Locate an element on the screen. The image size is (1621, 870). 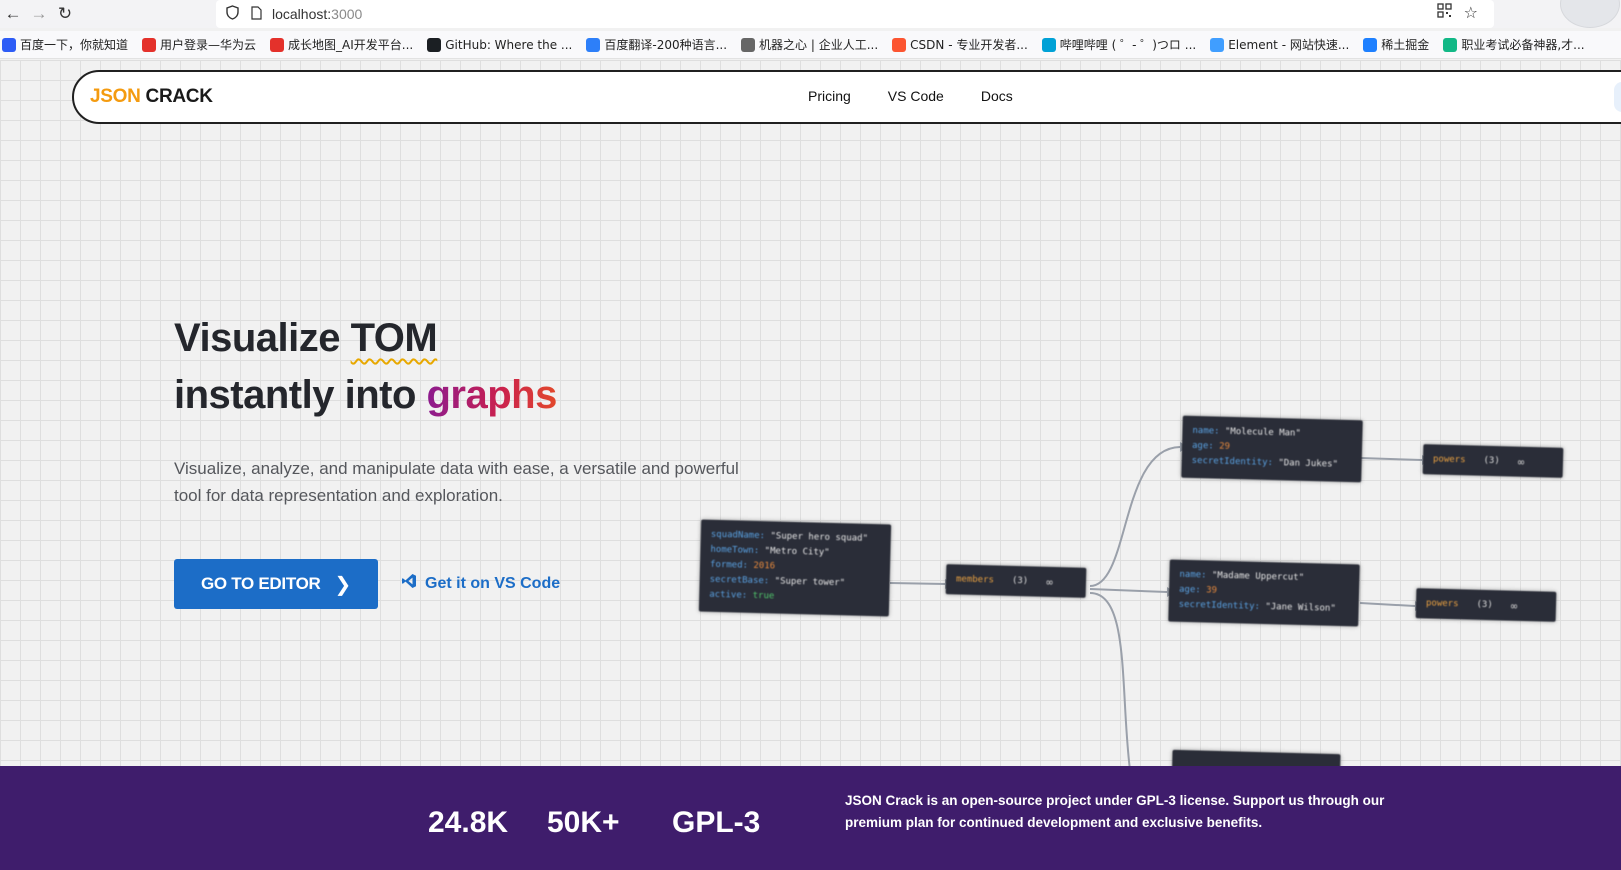
hero-title: Visualize TOM instantly into graphs is located at coordinates (365, 367).